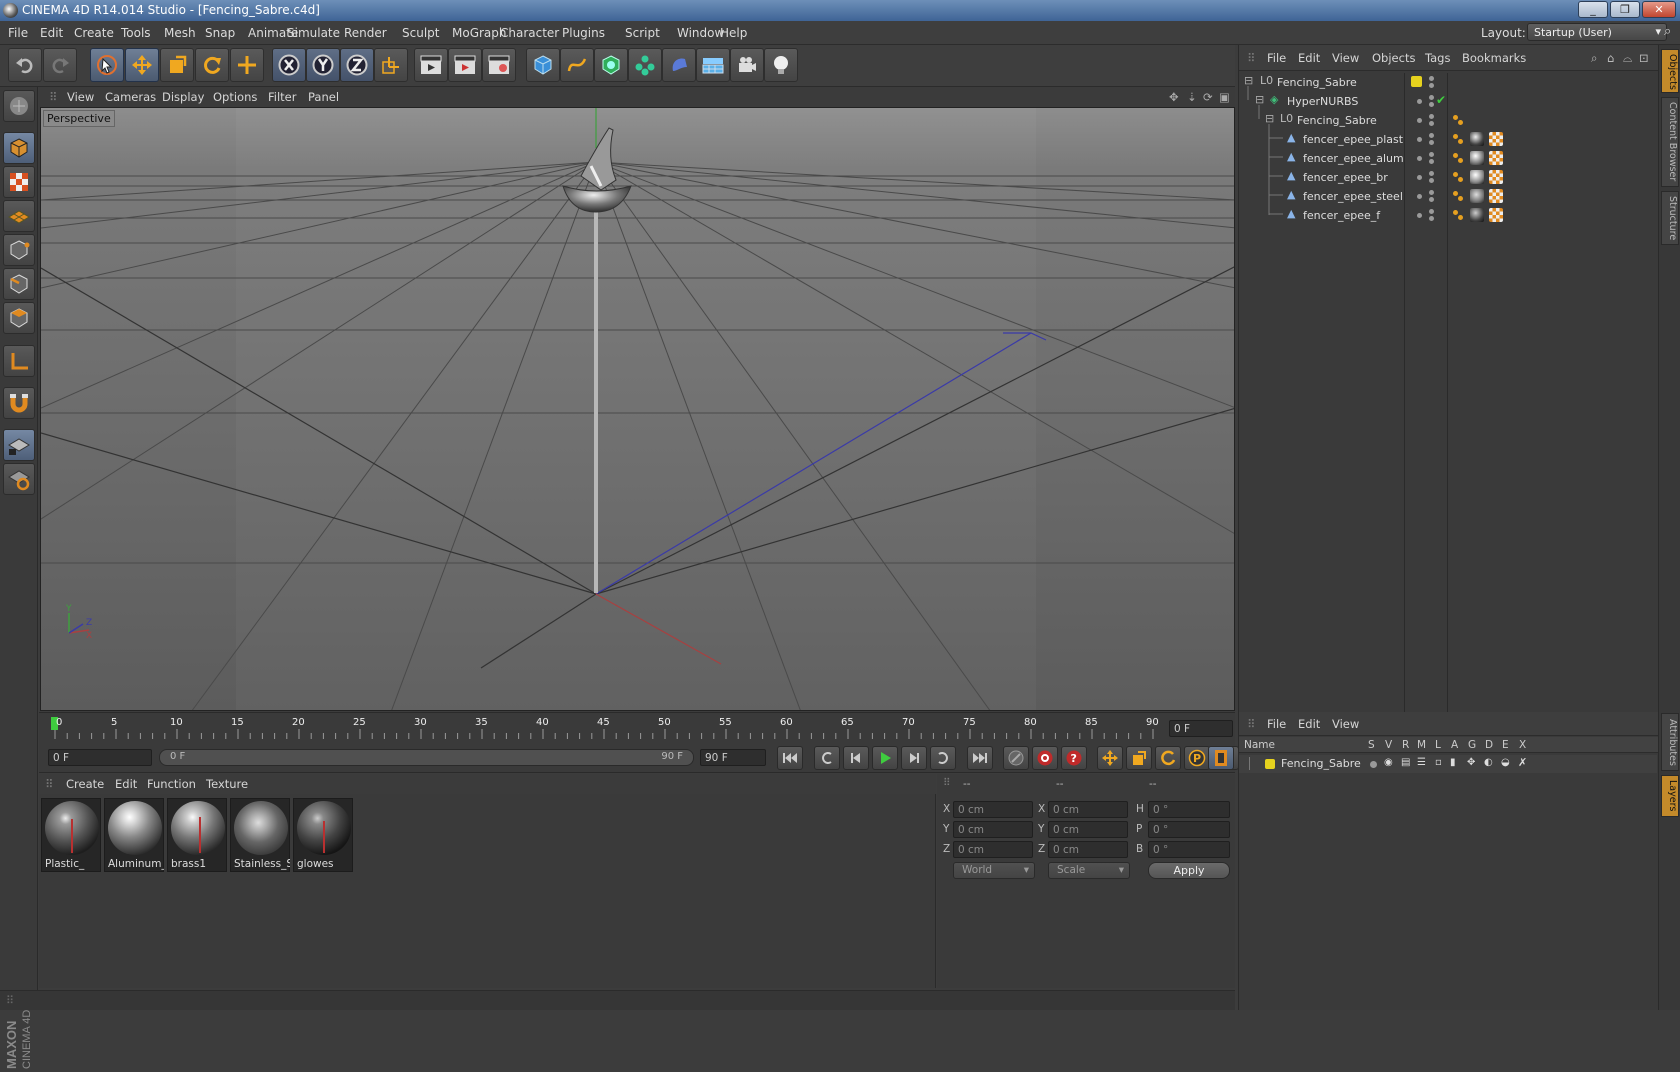 This screenshot has width=1680, height=1072. I want to click on enabled-checkmark-icon: ✔, so click(1441, 100).